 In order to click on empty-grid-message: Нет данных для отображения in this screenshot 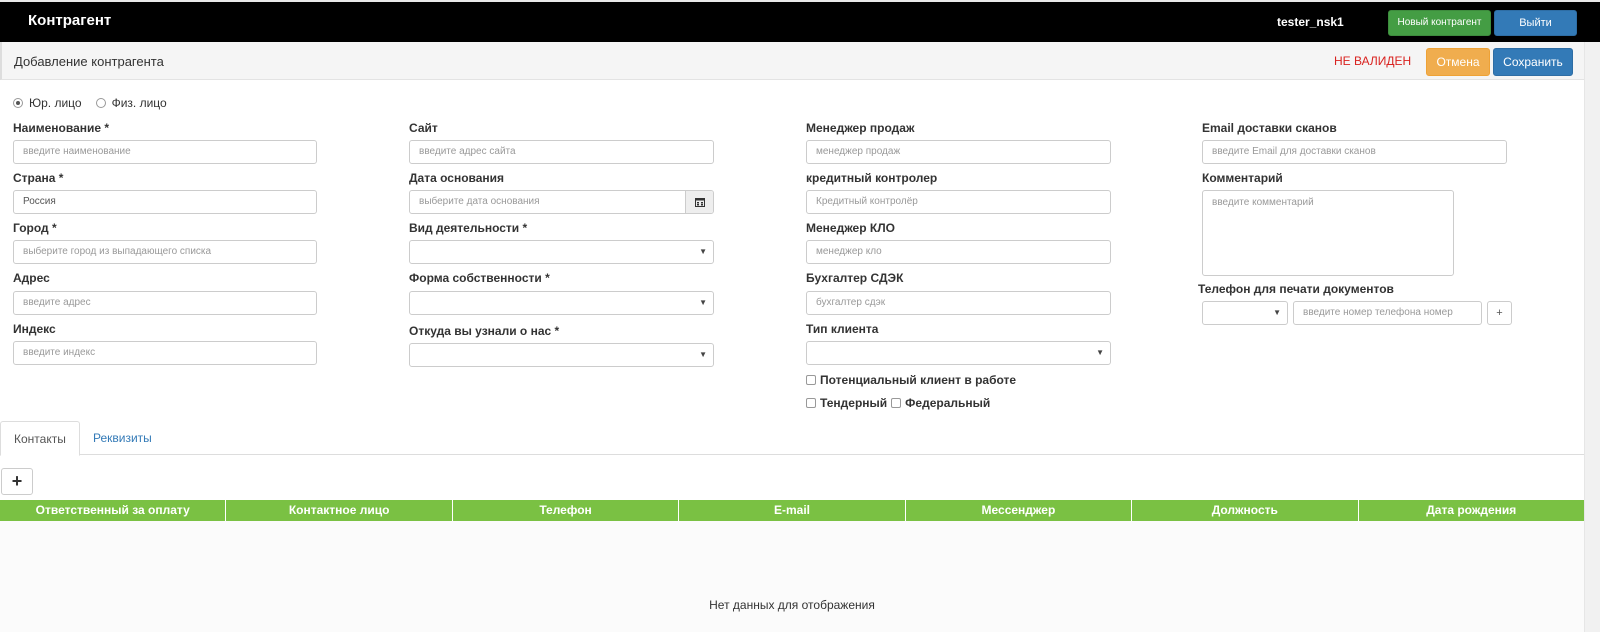, I will do `click(792, 605)`.